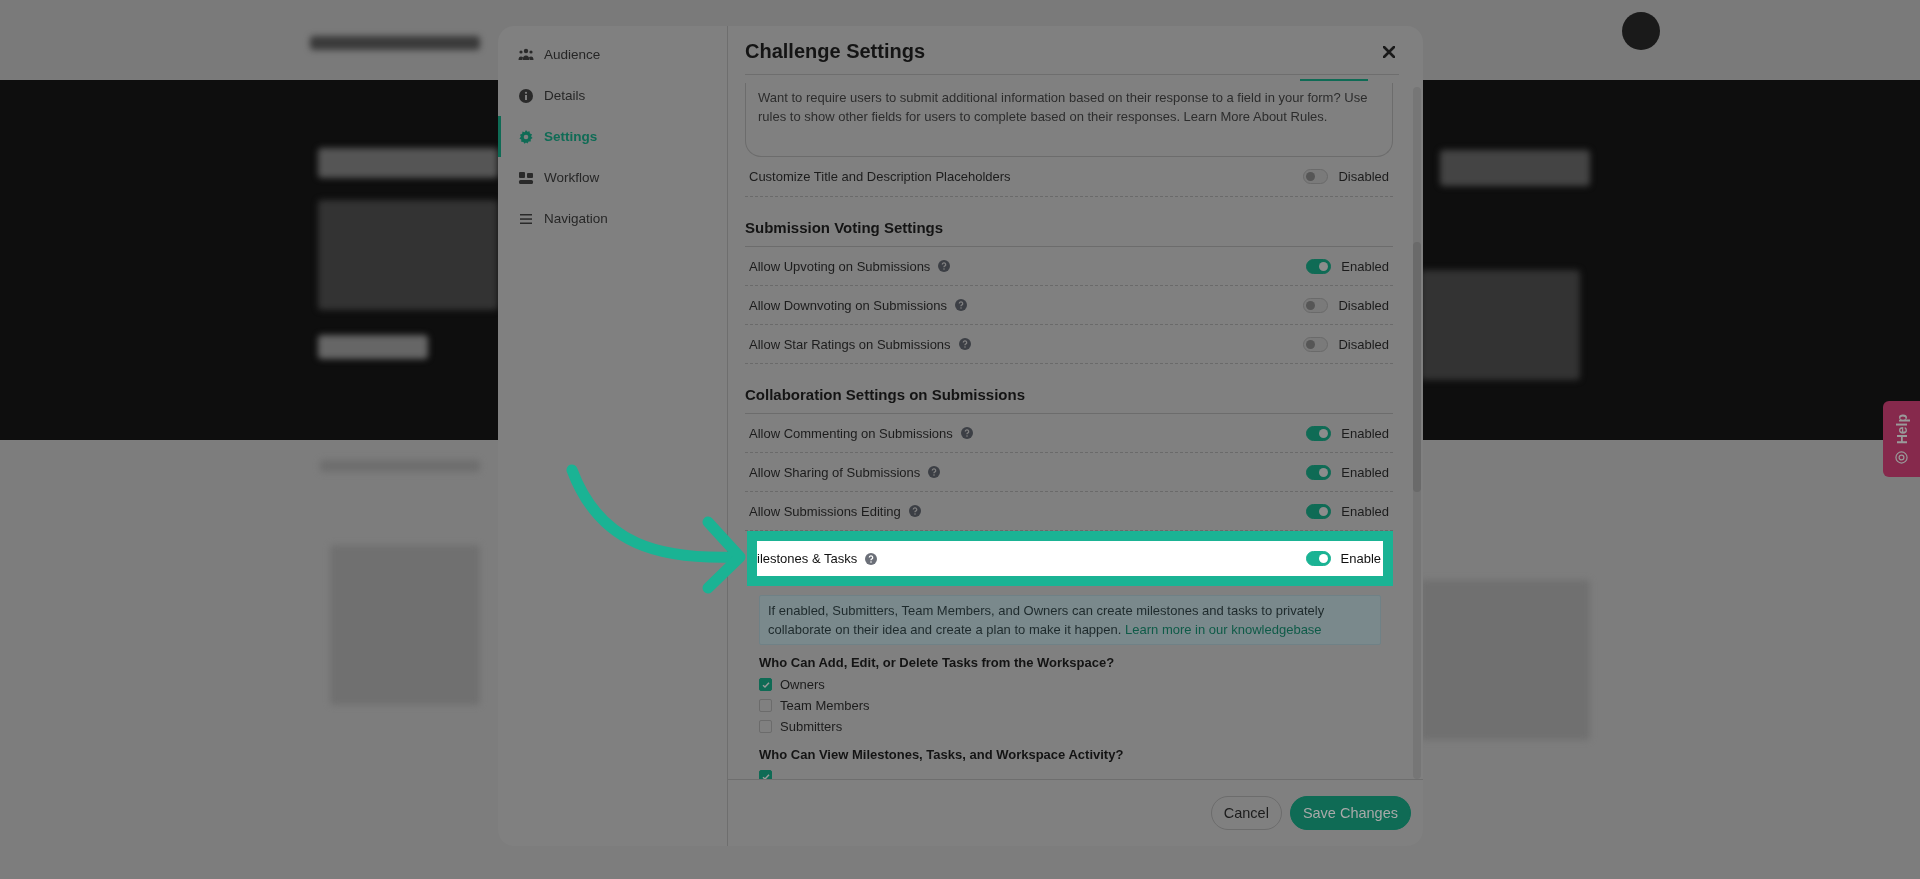  What do you see at coordinates (802, 684) in the screenshot?
I see `checkbox-label: Owners` at bounding box center [802, 684].